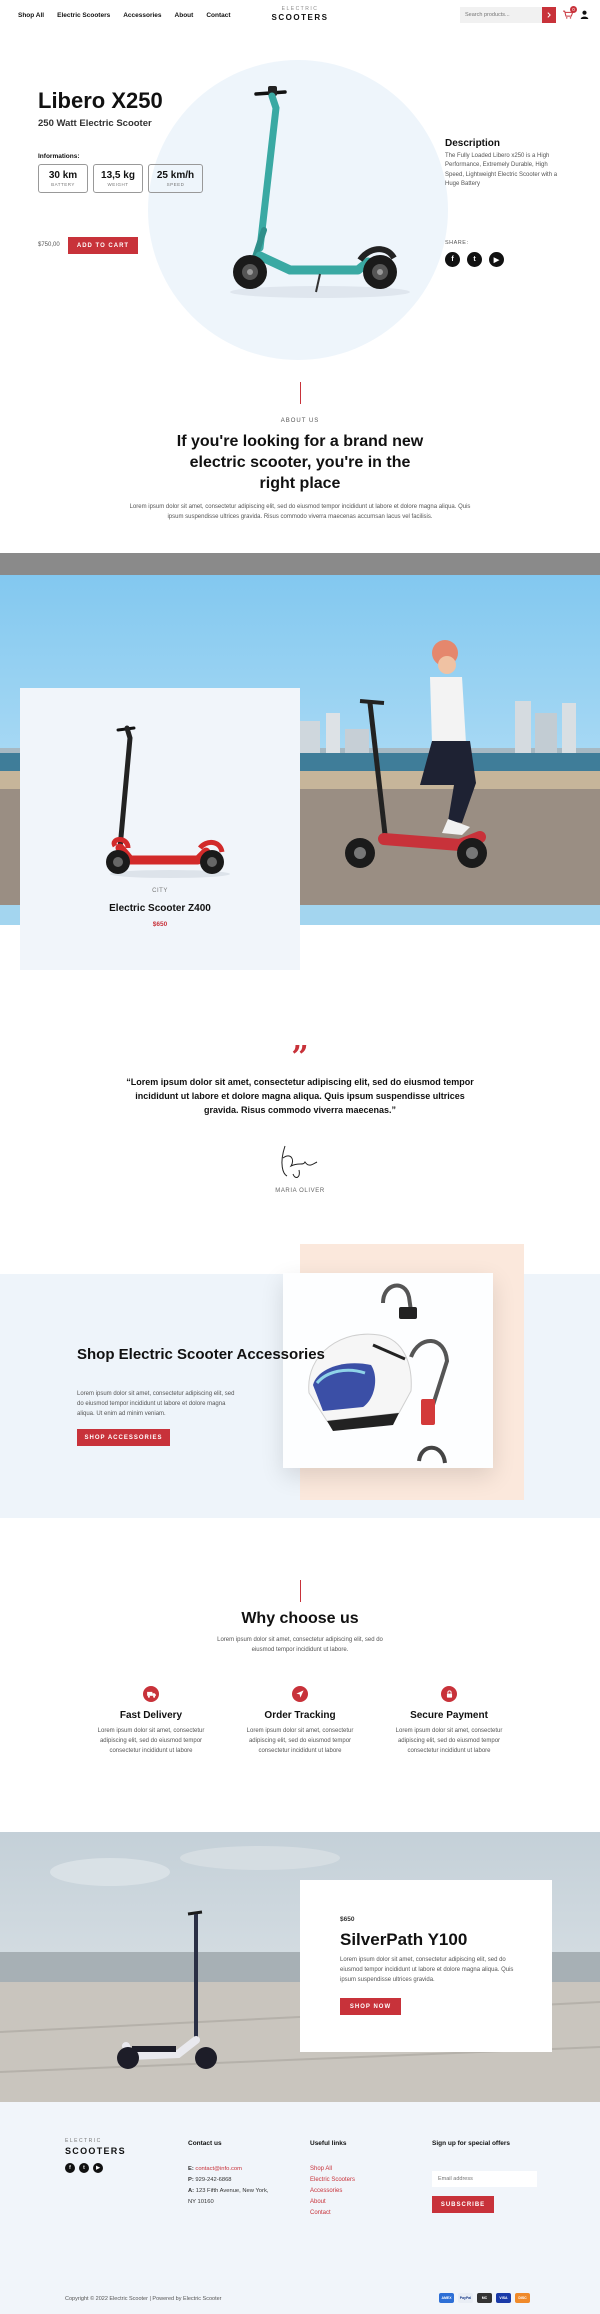 This screenshot has height=2314, width=600. Describe the element at coordinates (300, 1191) in the screenshot. I see `testimonial-author: MARIA OLIVER` at that location.